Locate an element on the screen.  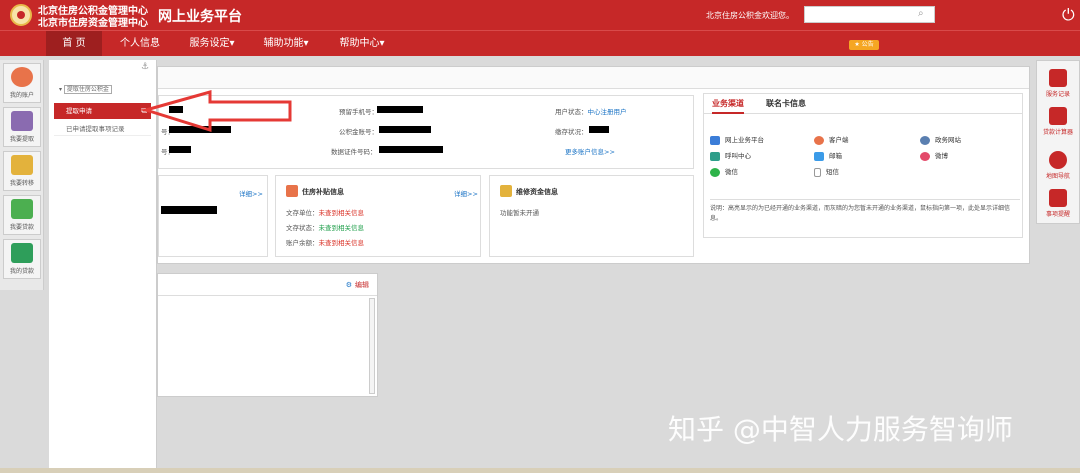
sidebar-item-label: 我的贷款 is located at coordinates (21, 271).